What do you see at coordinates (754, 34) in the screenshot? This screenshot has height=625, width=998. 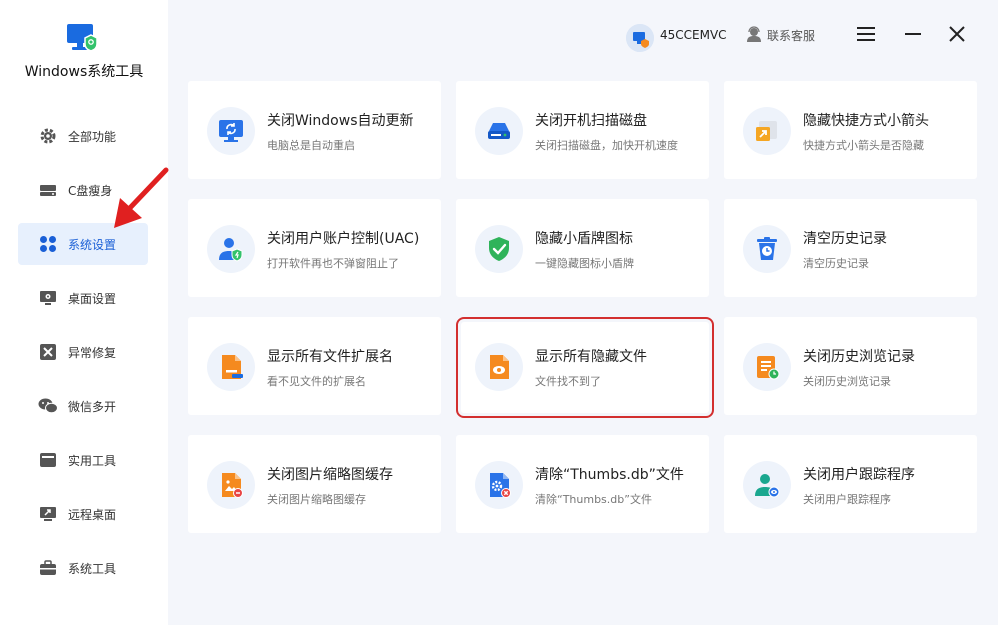 I see `customer-service-icon` at bounding box center [754, 34].